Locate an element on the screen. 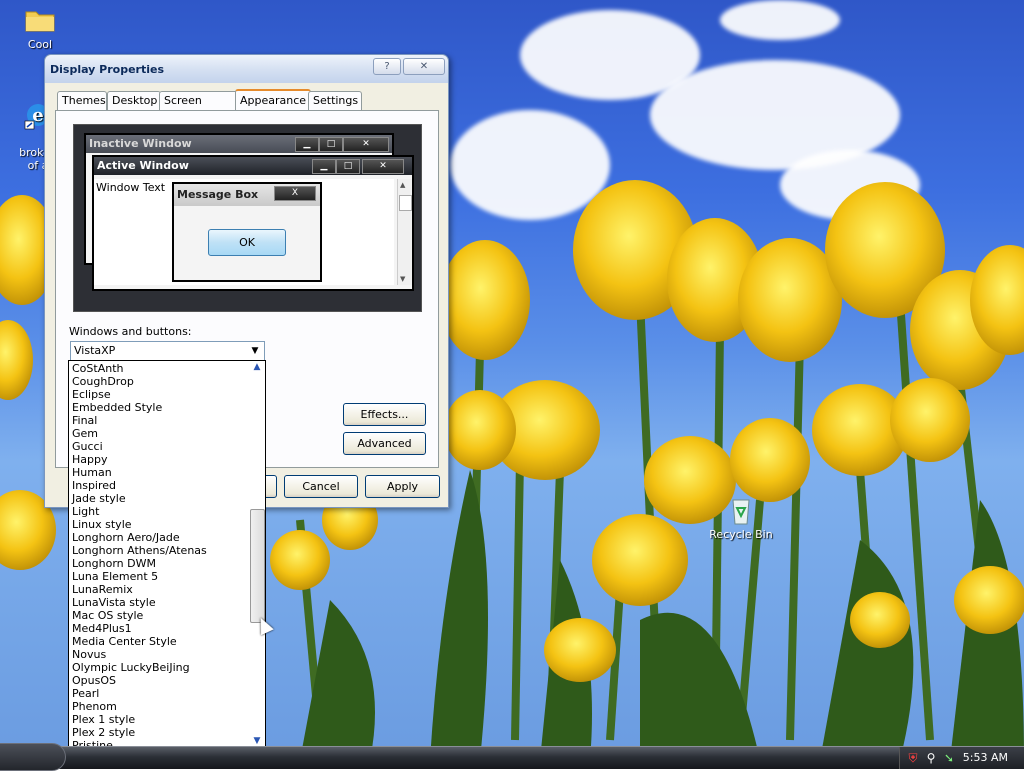  windows-buttons-label: Windows and buttons: is located at coordinates (130, 331).